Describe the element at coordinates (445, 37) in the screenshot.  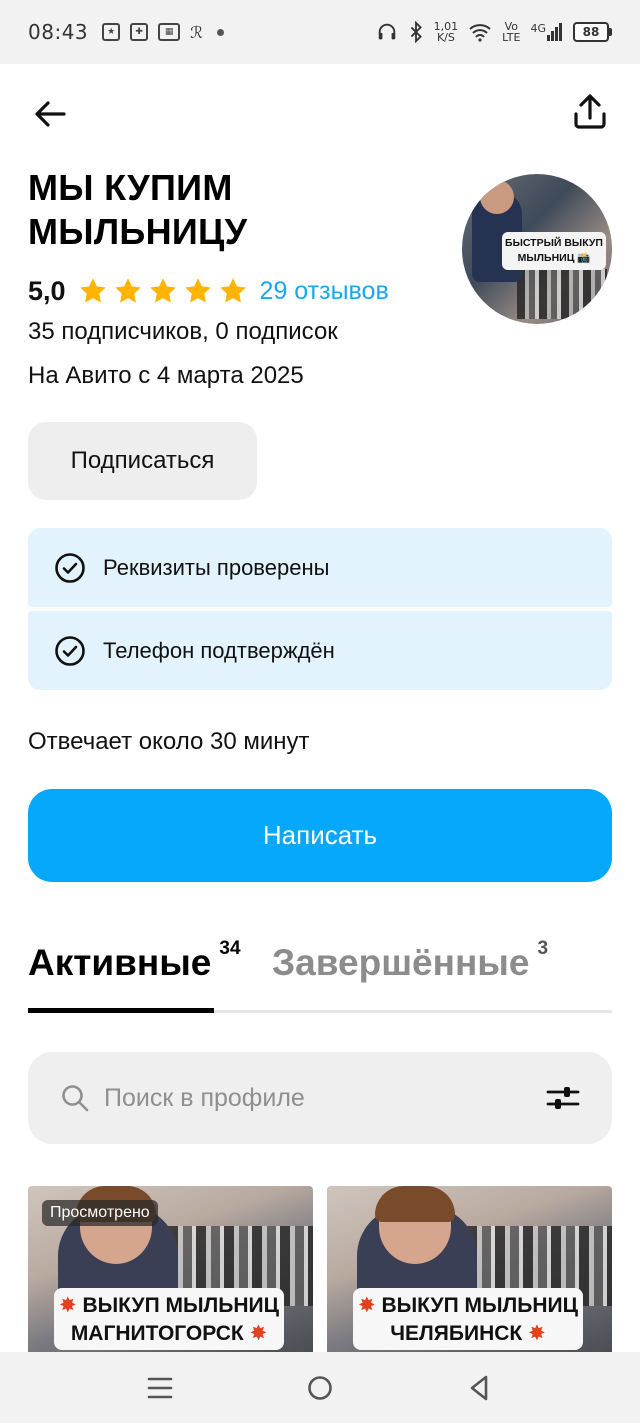
I see `net-speed-unit: K/S` at that location.